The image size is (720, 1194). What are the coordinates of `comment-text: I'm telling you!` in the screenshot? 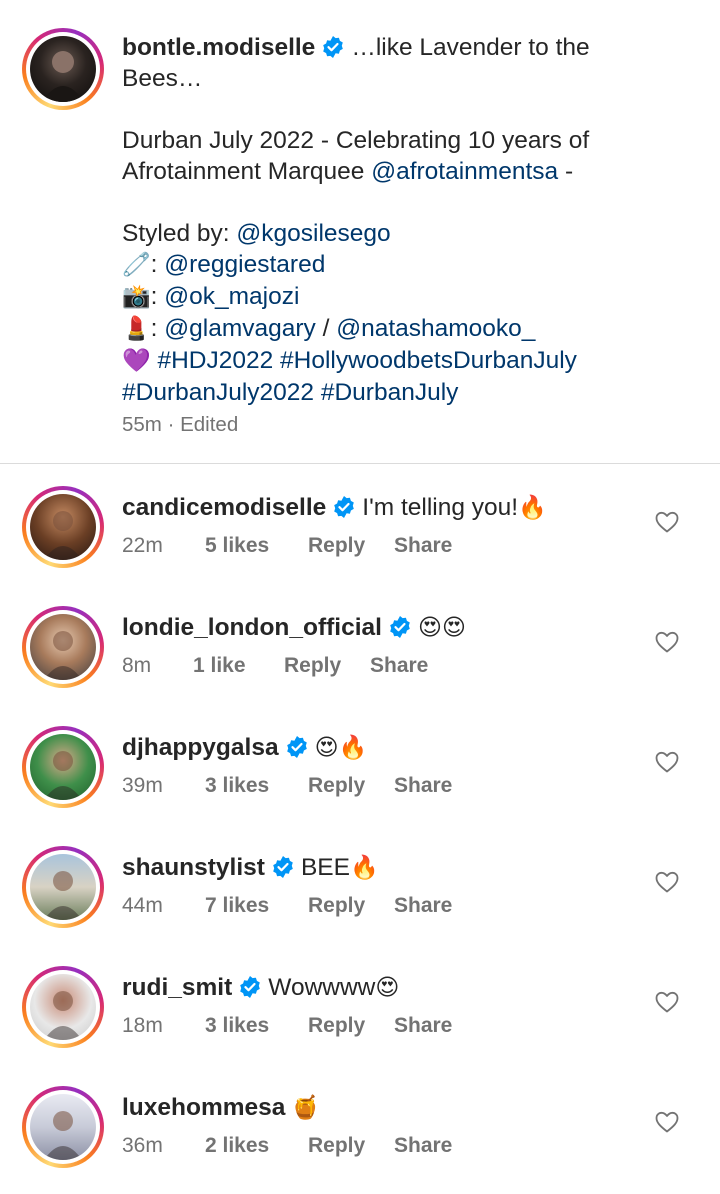 It's located at (440, 507).